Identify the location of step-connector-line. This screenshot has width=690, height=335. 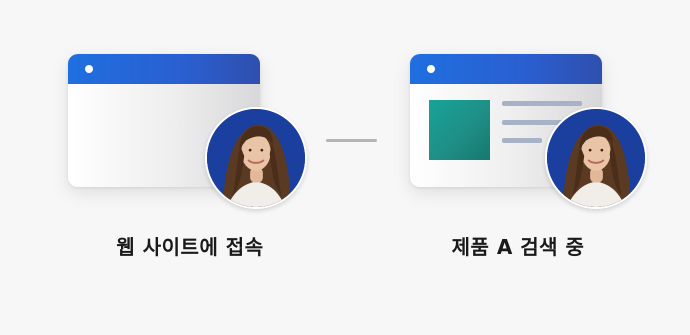
(351, 140).